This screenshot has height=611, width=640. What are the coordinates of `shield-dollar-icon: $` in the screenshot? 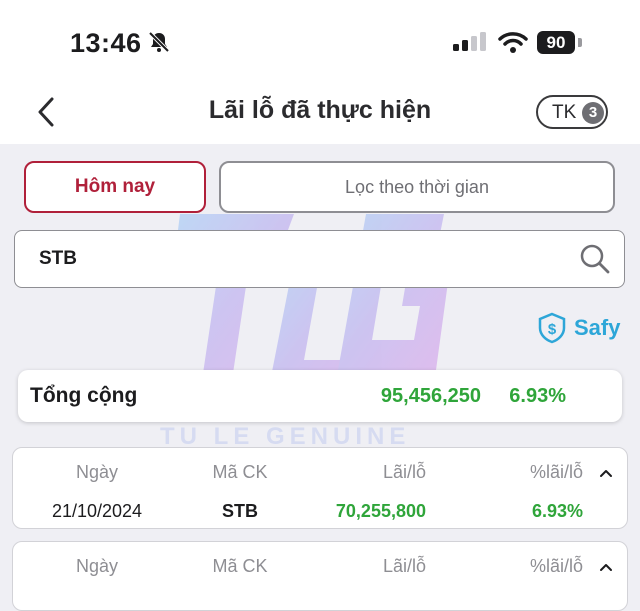 It's located at (552, 328).